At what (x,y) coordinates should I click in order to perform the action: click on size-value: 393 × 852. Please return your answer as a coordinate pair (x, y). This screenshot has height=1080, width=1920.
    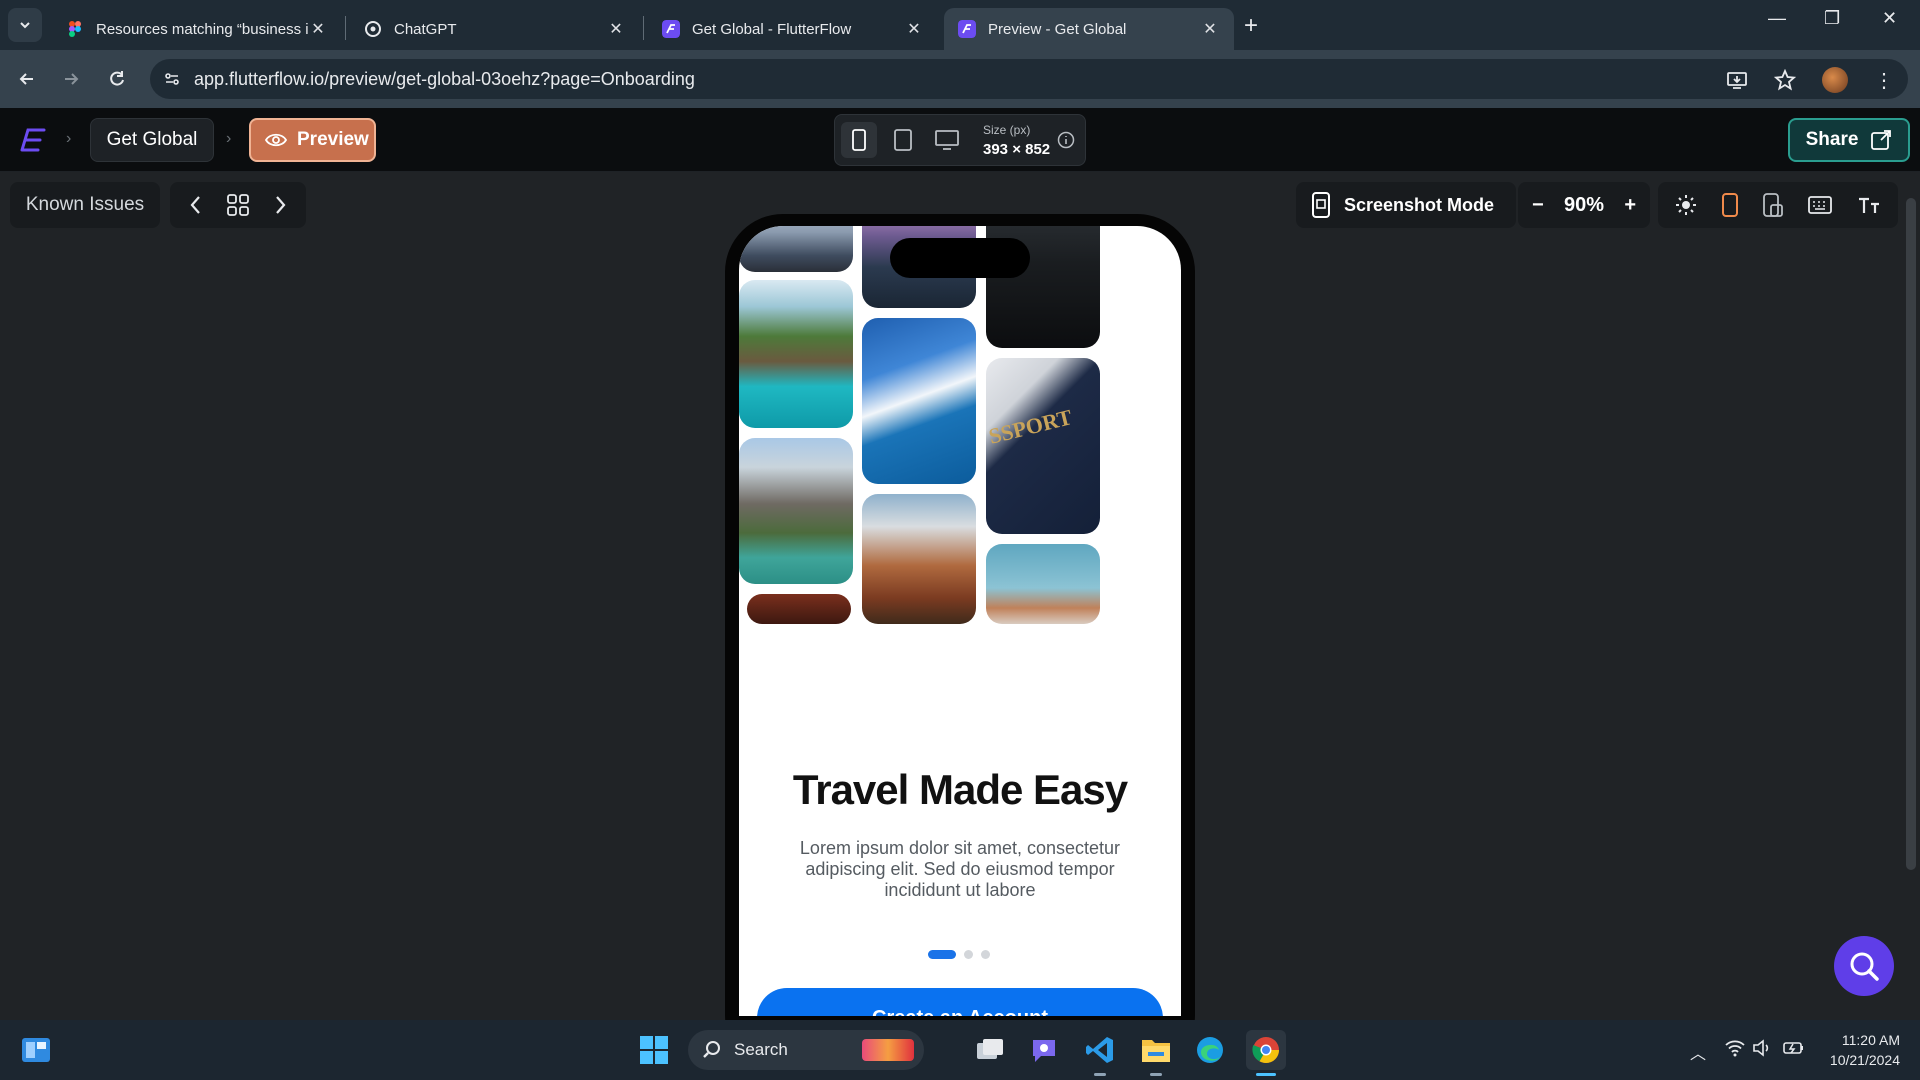
    Looking at the image, I should click on (1017, 149).